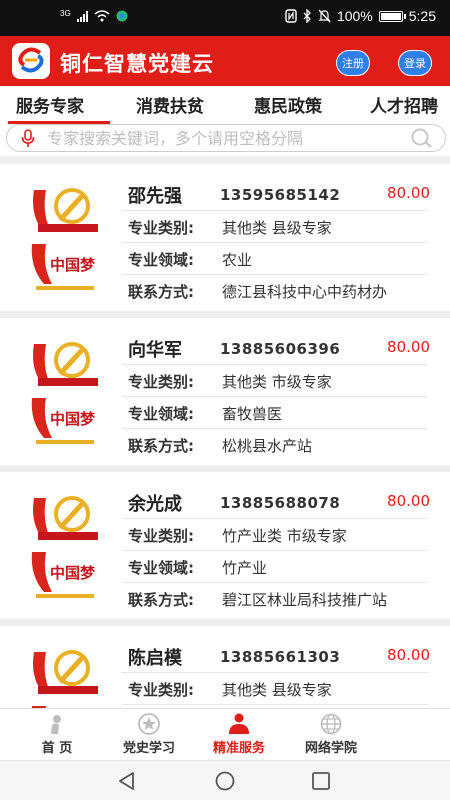 The height and width of the screenshot is (800, 450). I want to click on category-row: 专业类别: 其他类 市级专家, so click(275, 380).